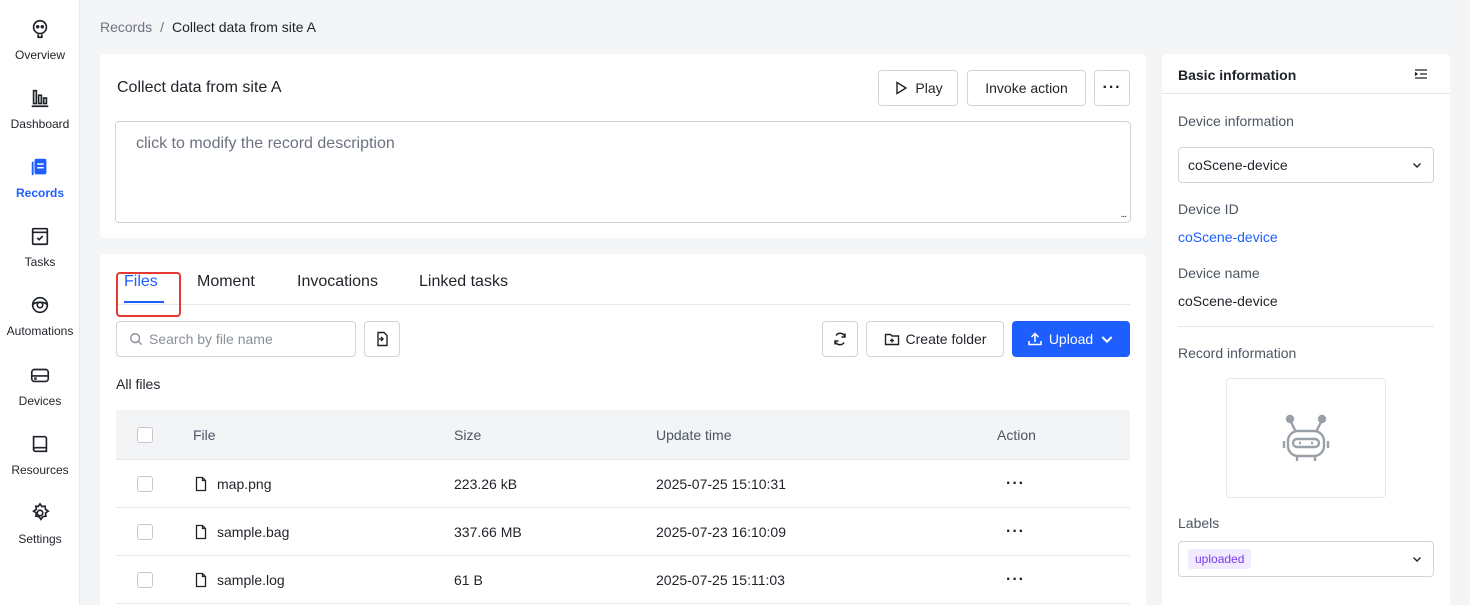 The height and width of the screenshot is (605, 1470). Describe the element at coordinates (623, 580) in the screenshot. I see `table-row: sample.log 61 B 2025-07-25 15:11:03 ···` at that location.